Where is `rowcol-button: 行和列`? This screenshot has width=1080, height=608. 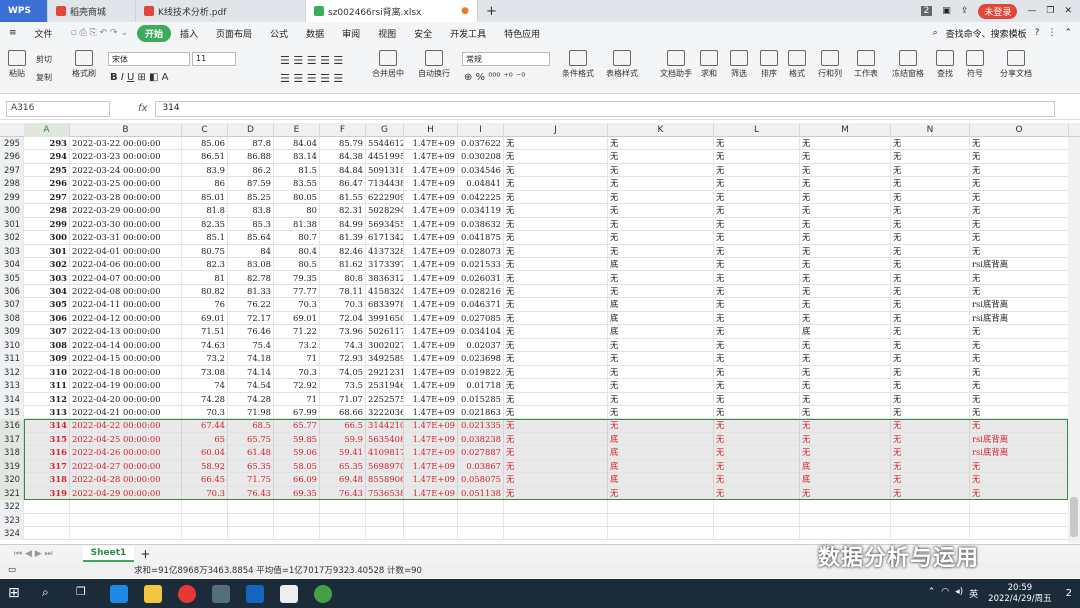
rowcol-button: 行和列 is located at coordinates (830, 64).